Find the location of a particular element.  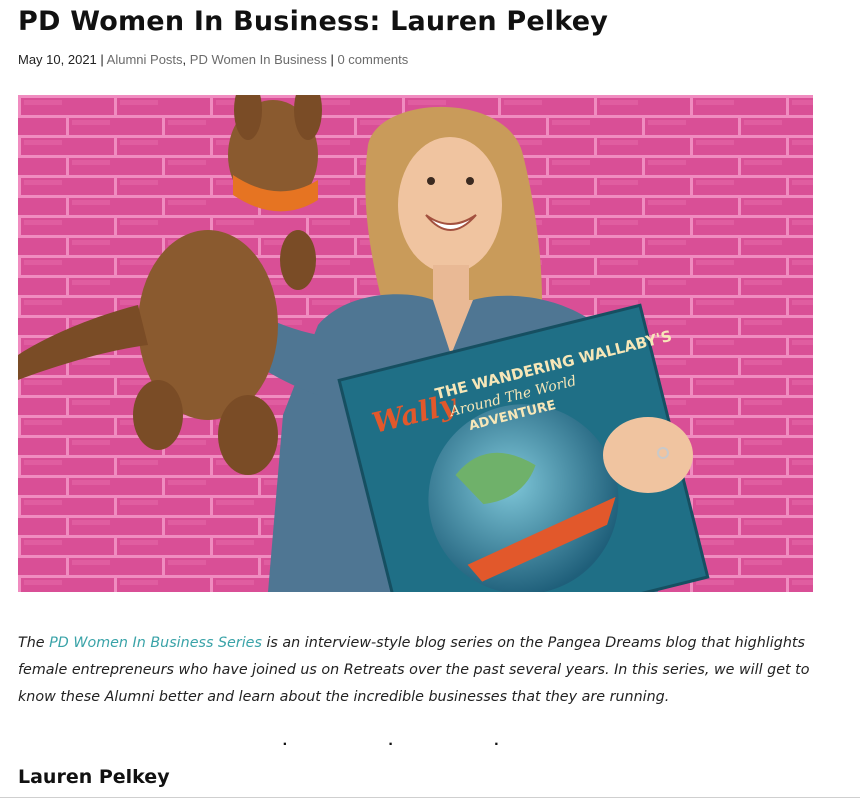

post-title: PD Women In Business: Lauren Pelkey is located at coordinates (313, 21).